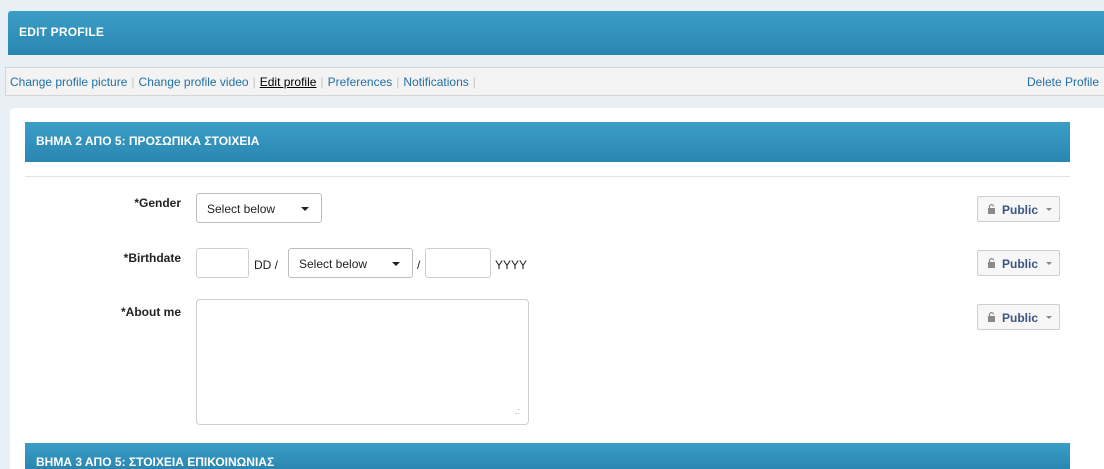  I want to click on nav-change-profile-video: Change profile video, so click(194, 82).